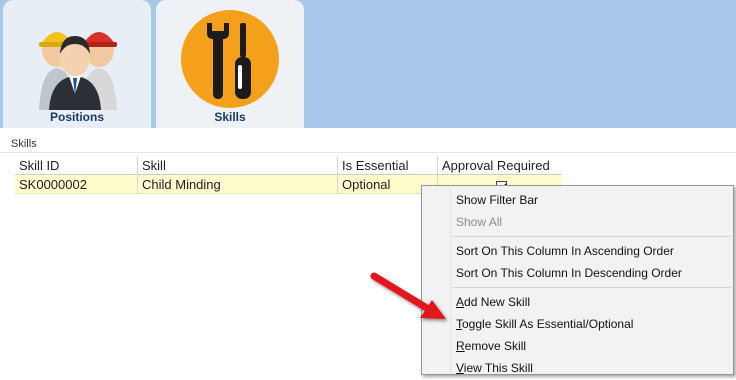 This screenshot has width=736, height=380. I want to click on pane-title: Skills, so click(24, 144).